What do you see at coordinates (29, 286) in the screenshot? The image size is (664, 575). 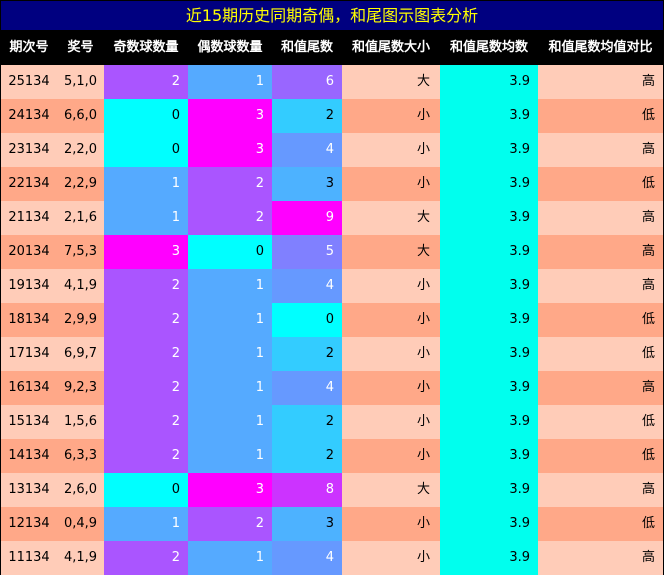 I see `issue-cell: 19134` at bounding box center [29, 286].